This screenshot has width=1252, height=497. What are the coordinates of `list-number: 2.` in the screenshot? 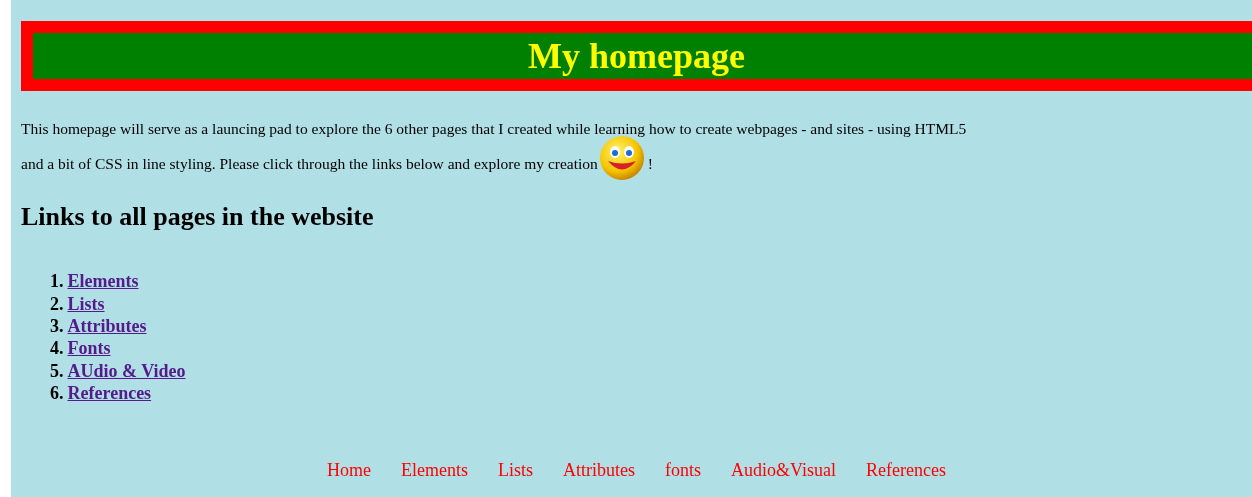 It's located at (57, 304).